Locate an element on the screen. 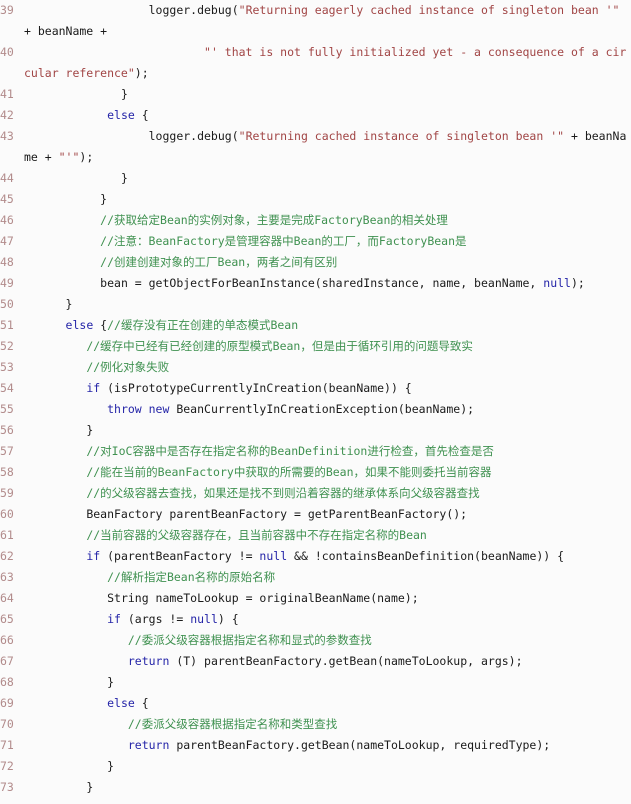  token-cmt: //缓存没有正在创建的单态模式Bean is located at coordinates (203, 325).